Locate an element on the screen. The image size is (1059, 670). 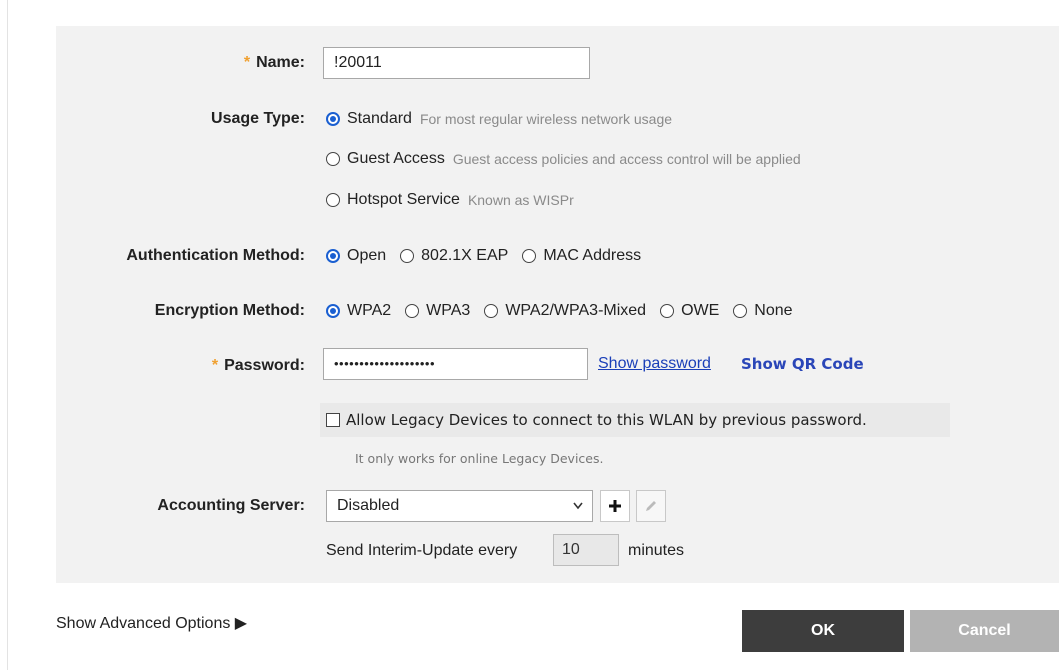
auth-method-label: Authentication Method: is located at coordinates (215, 255).